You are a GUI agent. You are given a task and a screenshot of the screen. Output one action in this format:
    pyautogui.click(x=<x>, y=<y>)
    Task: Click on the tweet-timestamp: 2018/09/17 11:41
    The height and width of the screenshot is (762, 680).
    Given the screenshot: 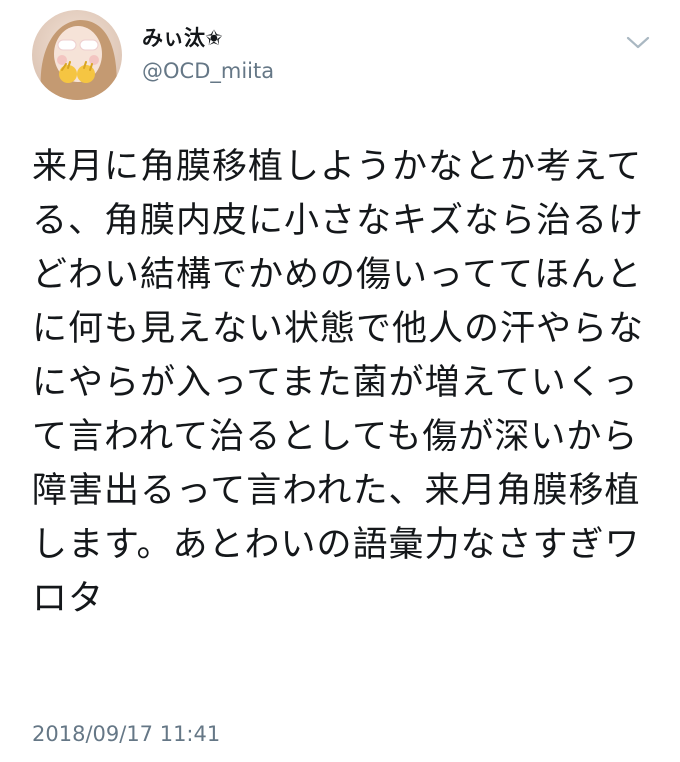 What is the action you would take?
    pyautogui.click(x=126, y=734)
    